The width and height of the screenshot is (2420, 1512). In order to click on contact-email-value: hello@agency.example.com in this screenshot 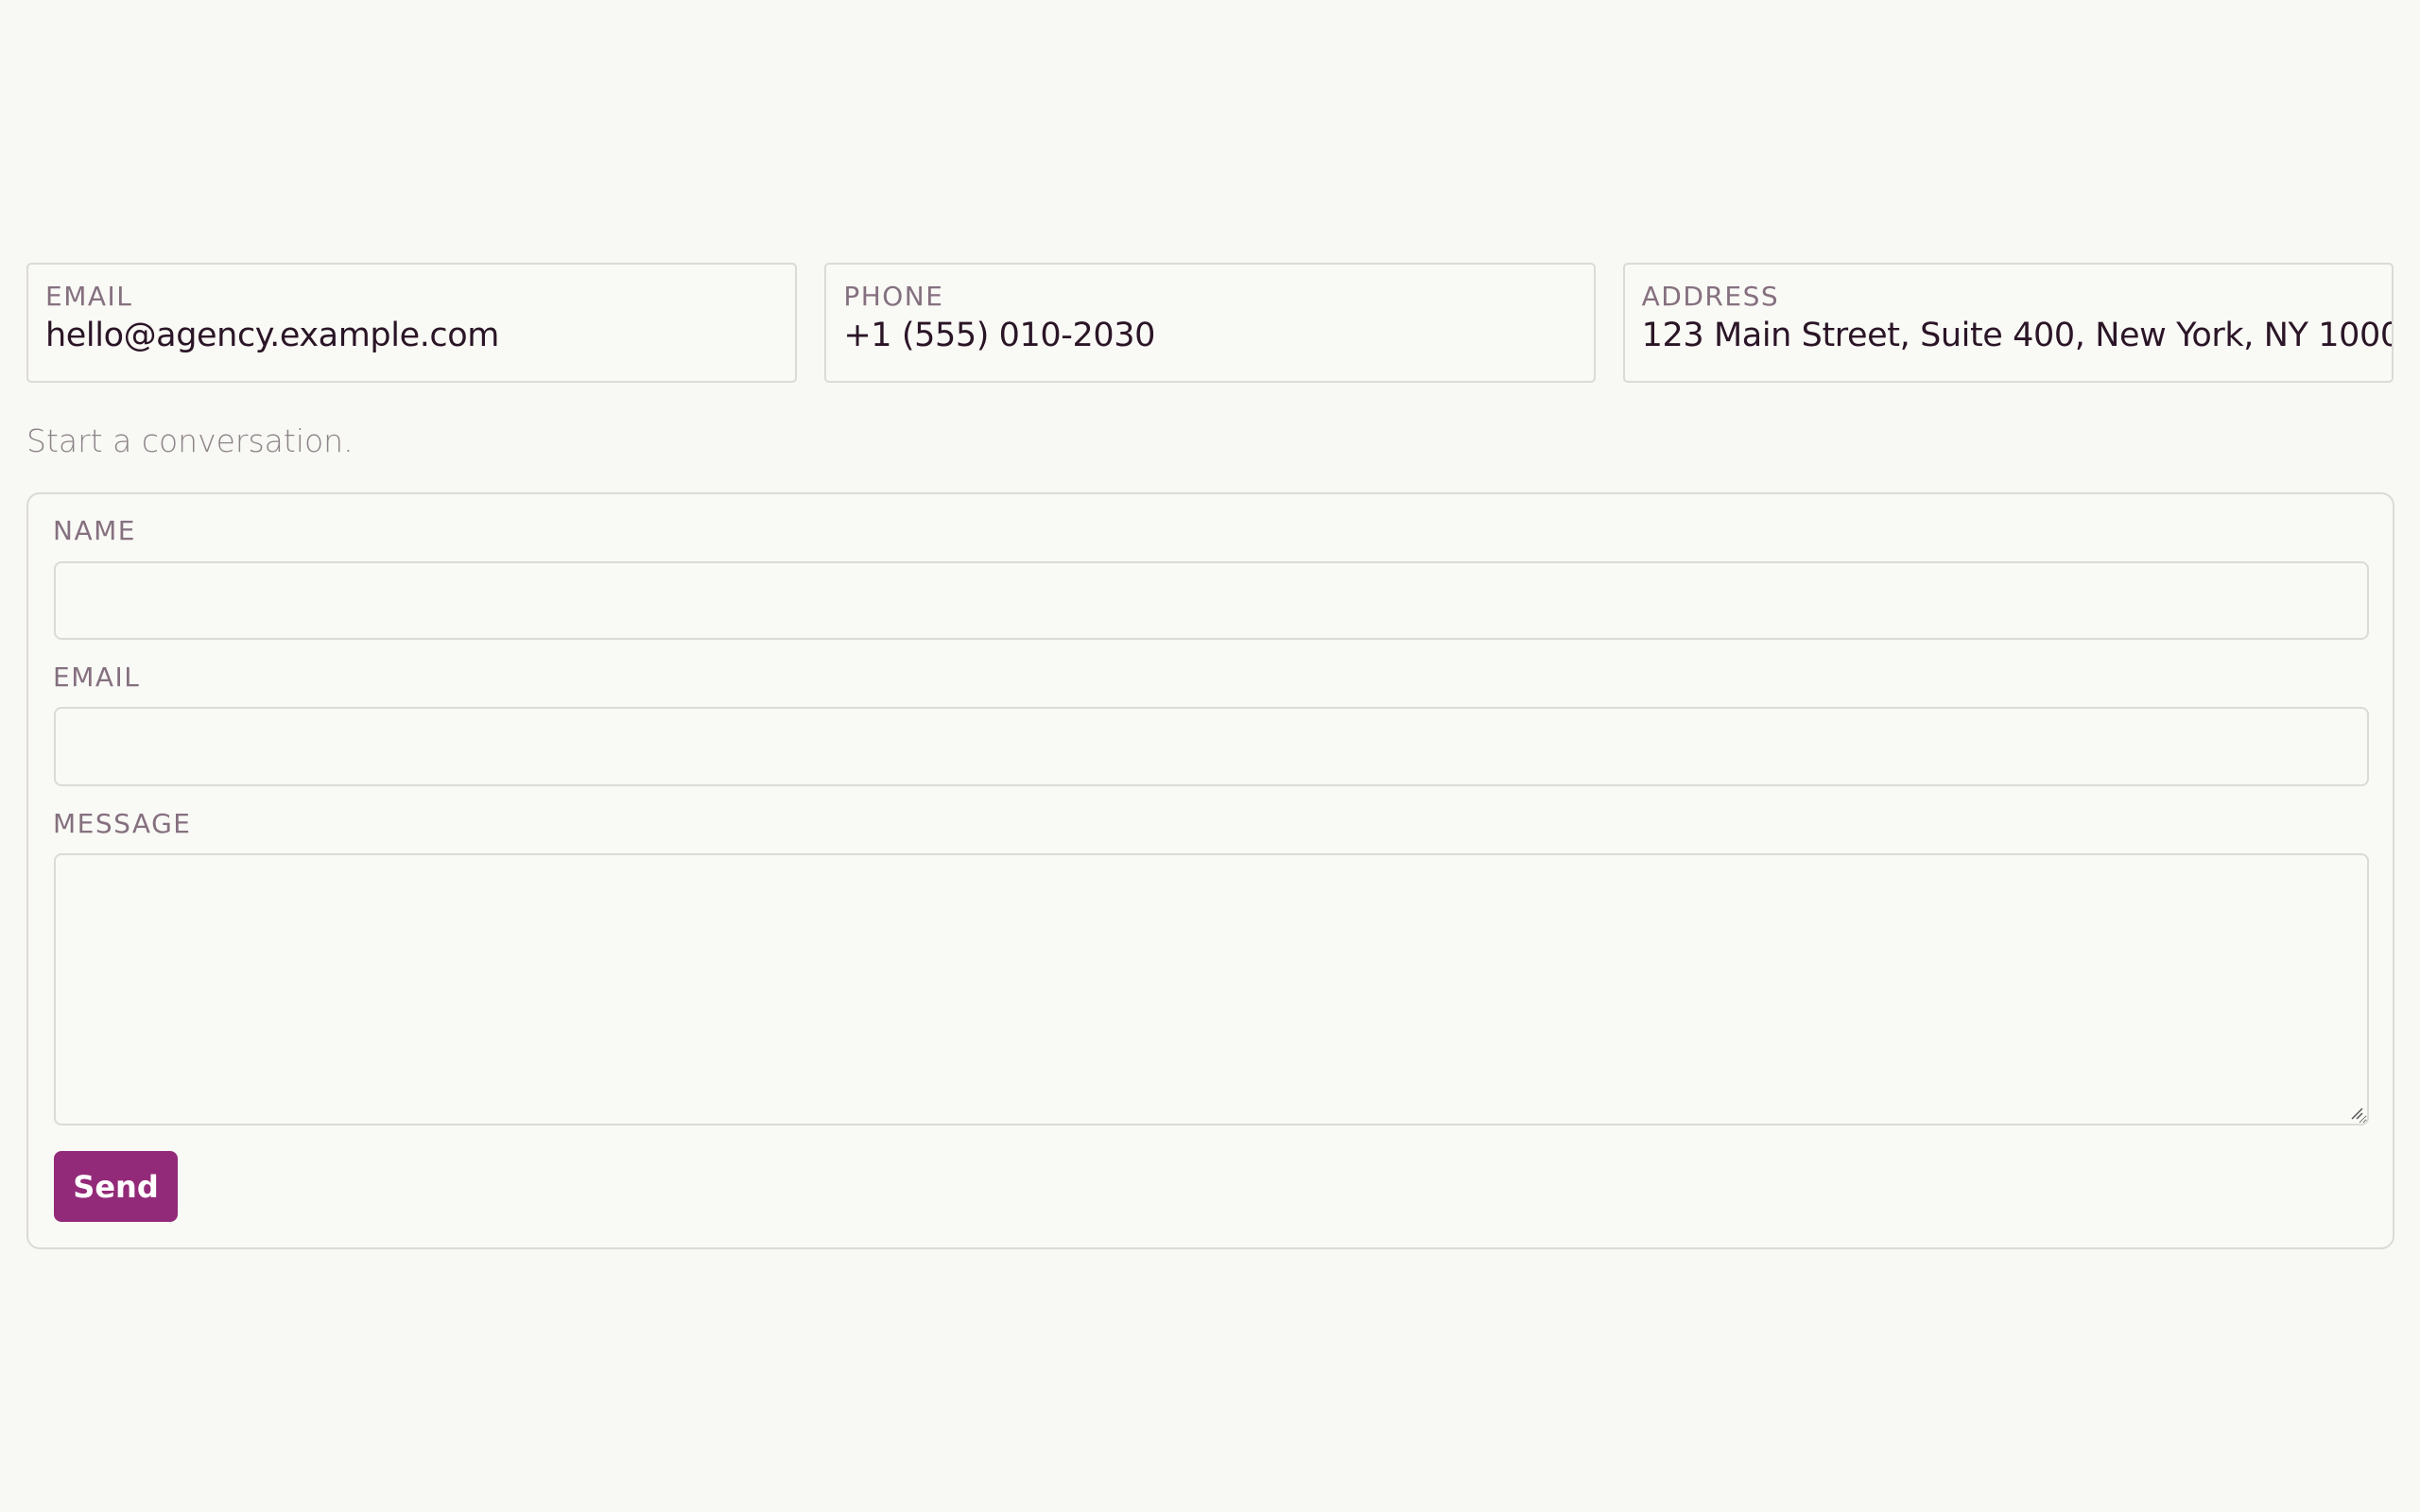, I will do `click(411, 335)`.